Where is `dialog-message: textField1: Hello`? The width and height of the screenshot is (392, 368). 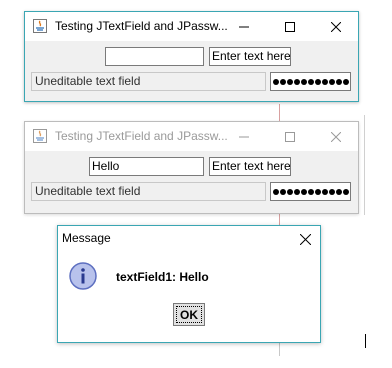 dialog-message: textField1: Hello is located at coordinates (162, 277).